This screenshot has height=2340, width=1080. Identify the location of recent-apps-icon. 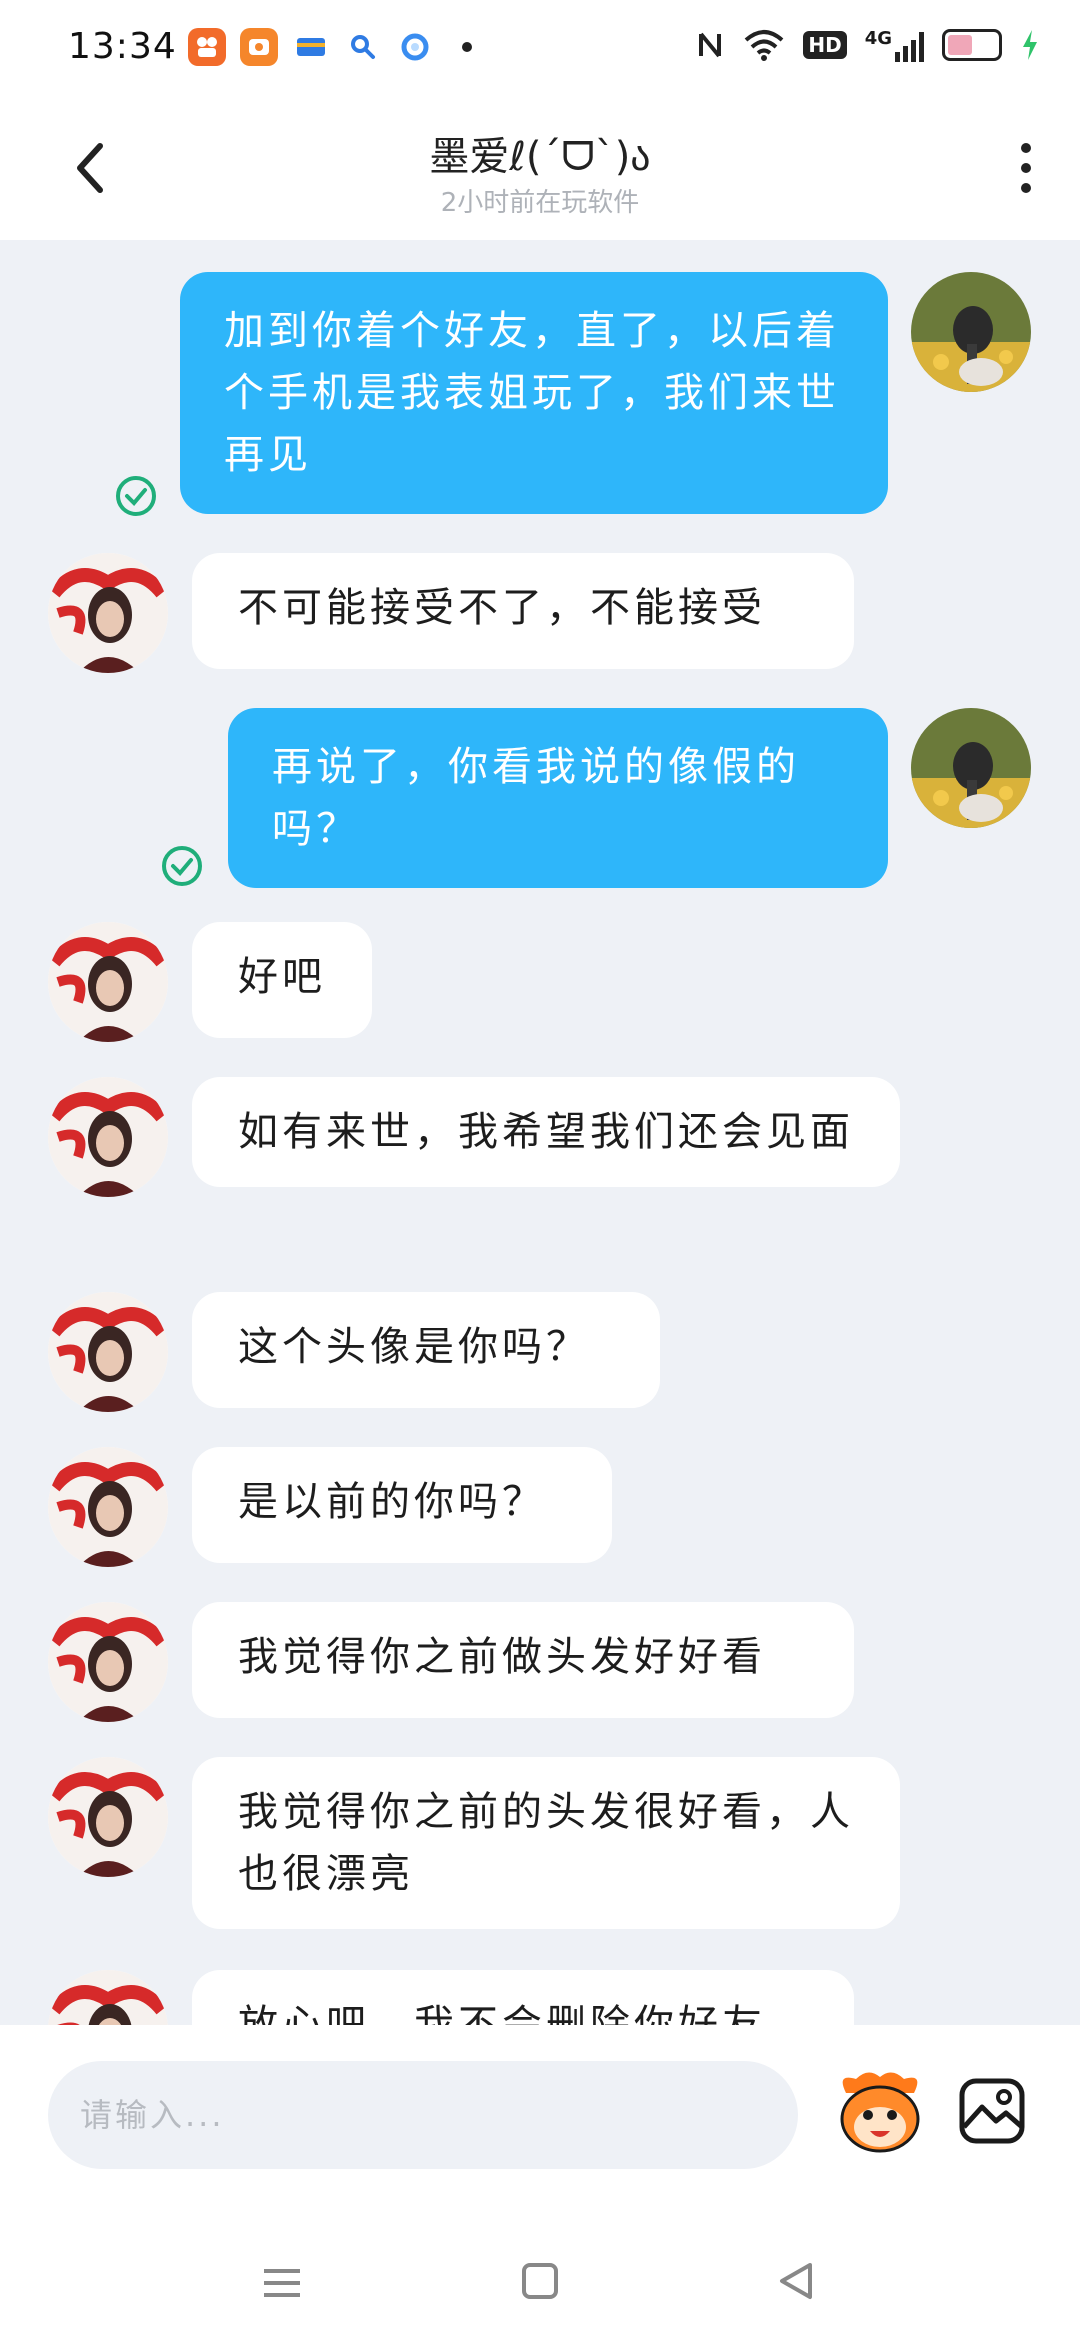
(282, 2283).